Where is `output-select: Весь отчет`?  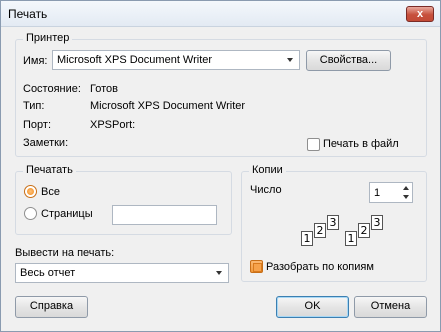 output-select: Весь отчет is located at coordinates (122, 273).